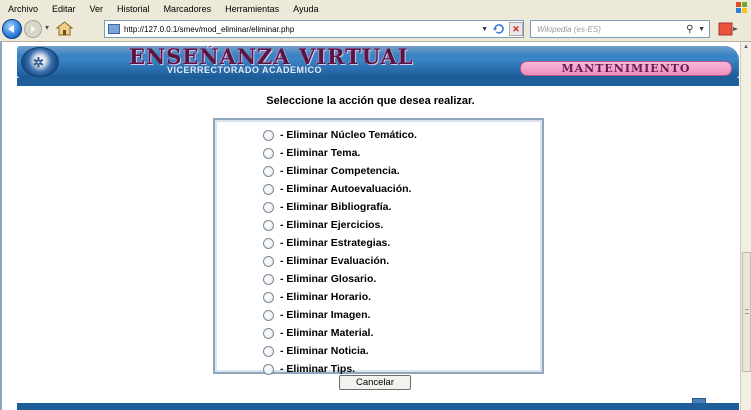  I want to click on option-eliminar-nucleo-tematico: - Eliminar Núcleo Temático., so click(340, 135).